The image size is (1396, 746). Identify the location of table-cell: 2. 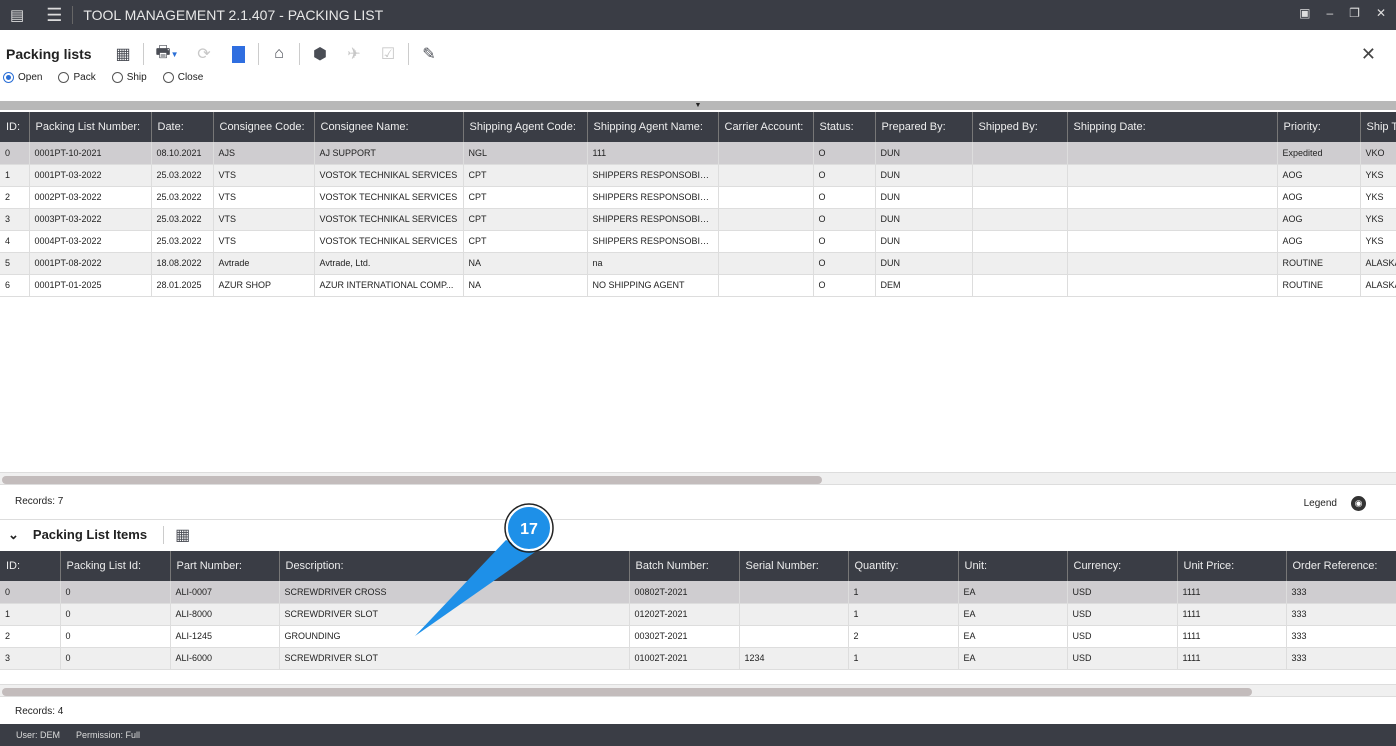
(30, 636).